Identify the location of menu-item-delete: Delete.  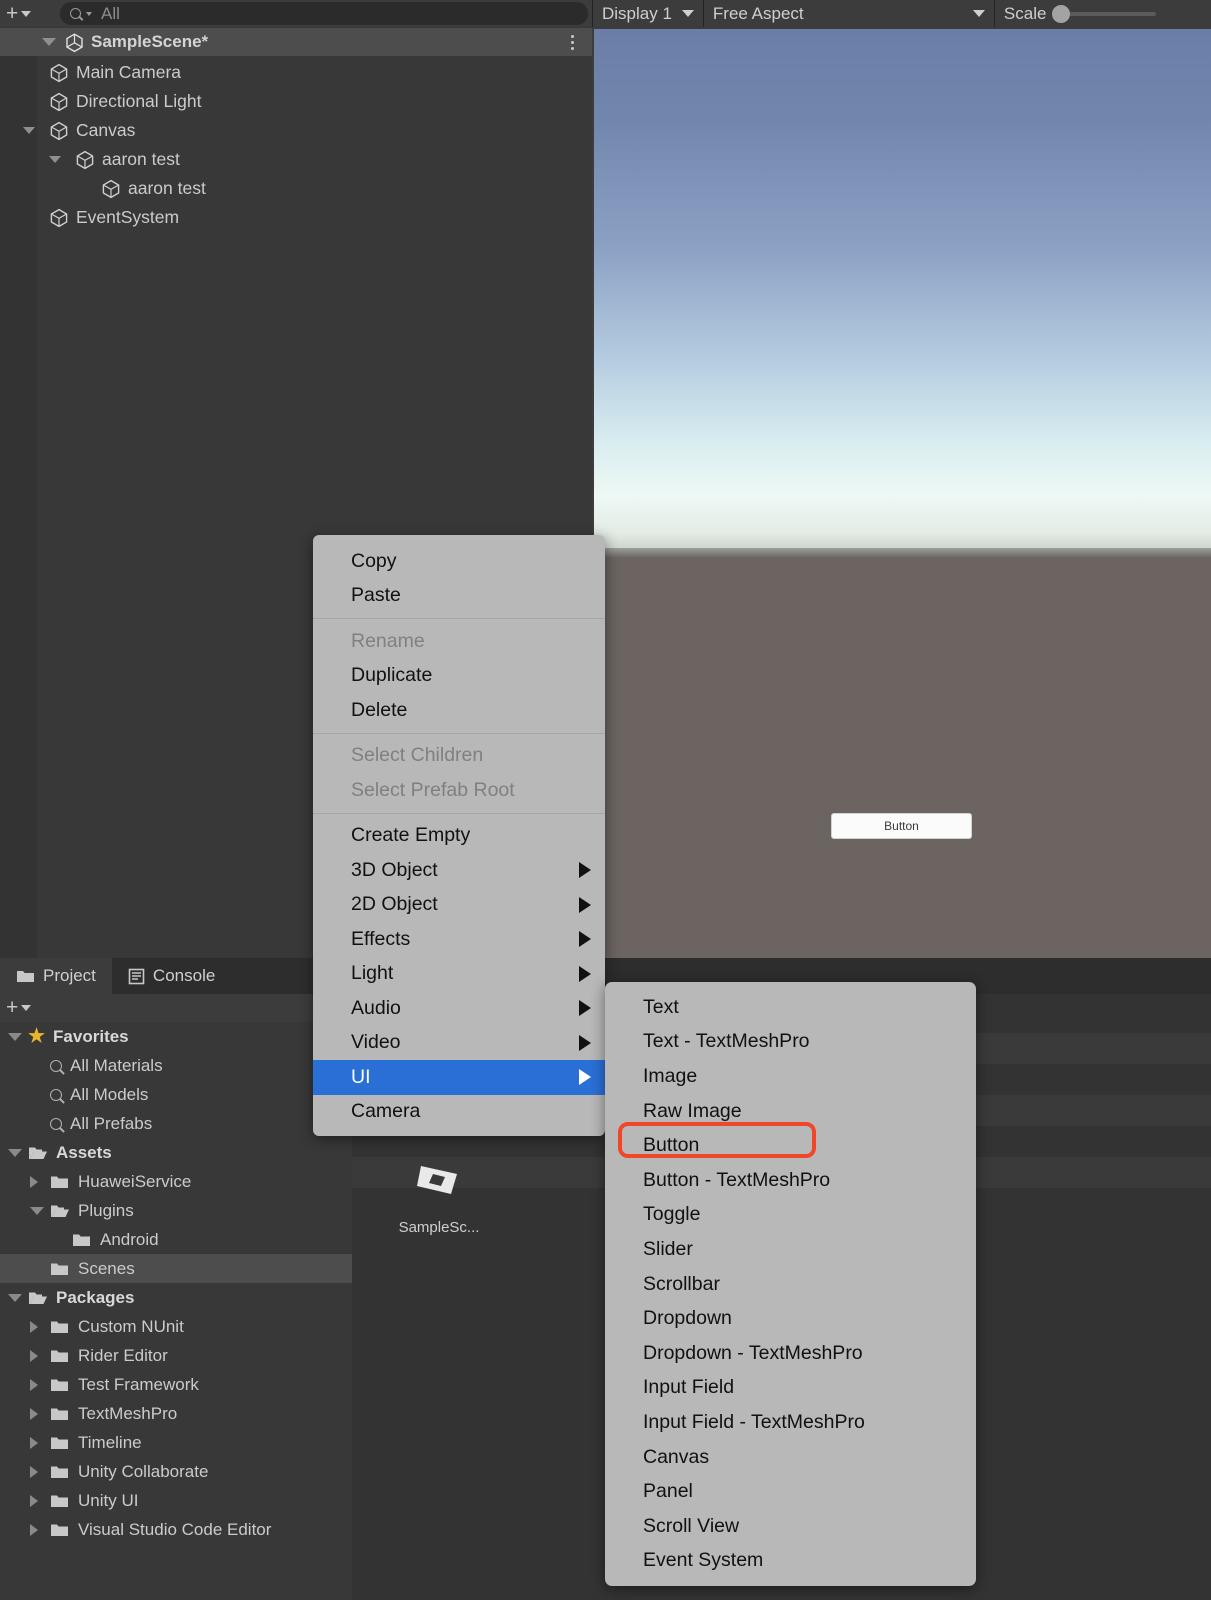
(459, 710).